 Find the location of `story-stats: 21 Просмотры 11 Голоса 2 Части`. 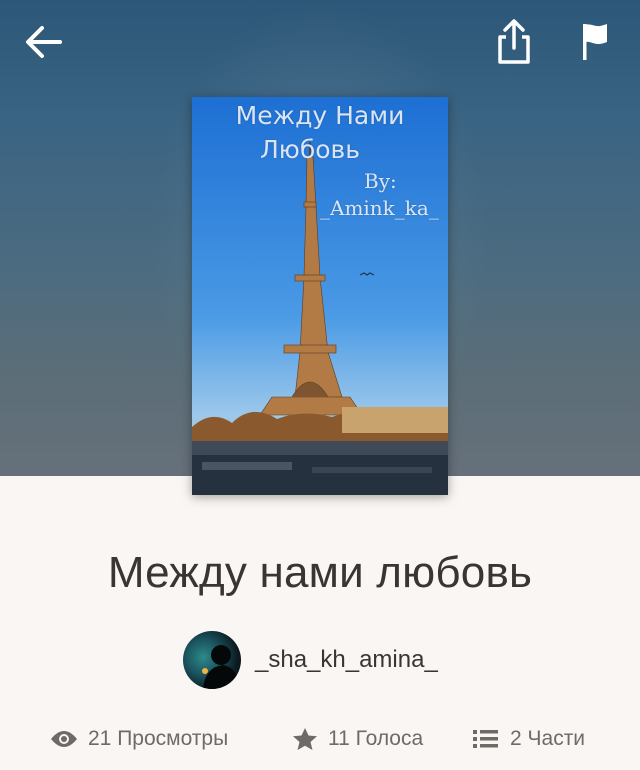

story-stats: 21 Просмотры 11 Голоса 2 Части is located at coordinates (320, 739).